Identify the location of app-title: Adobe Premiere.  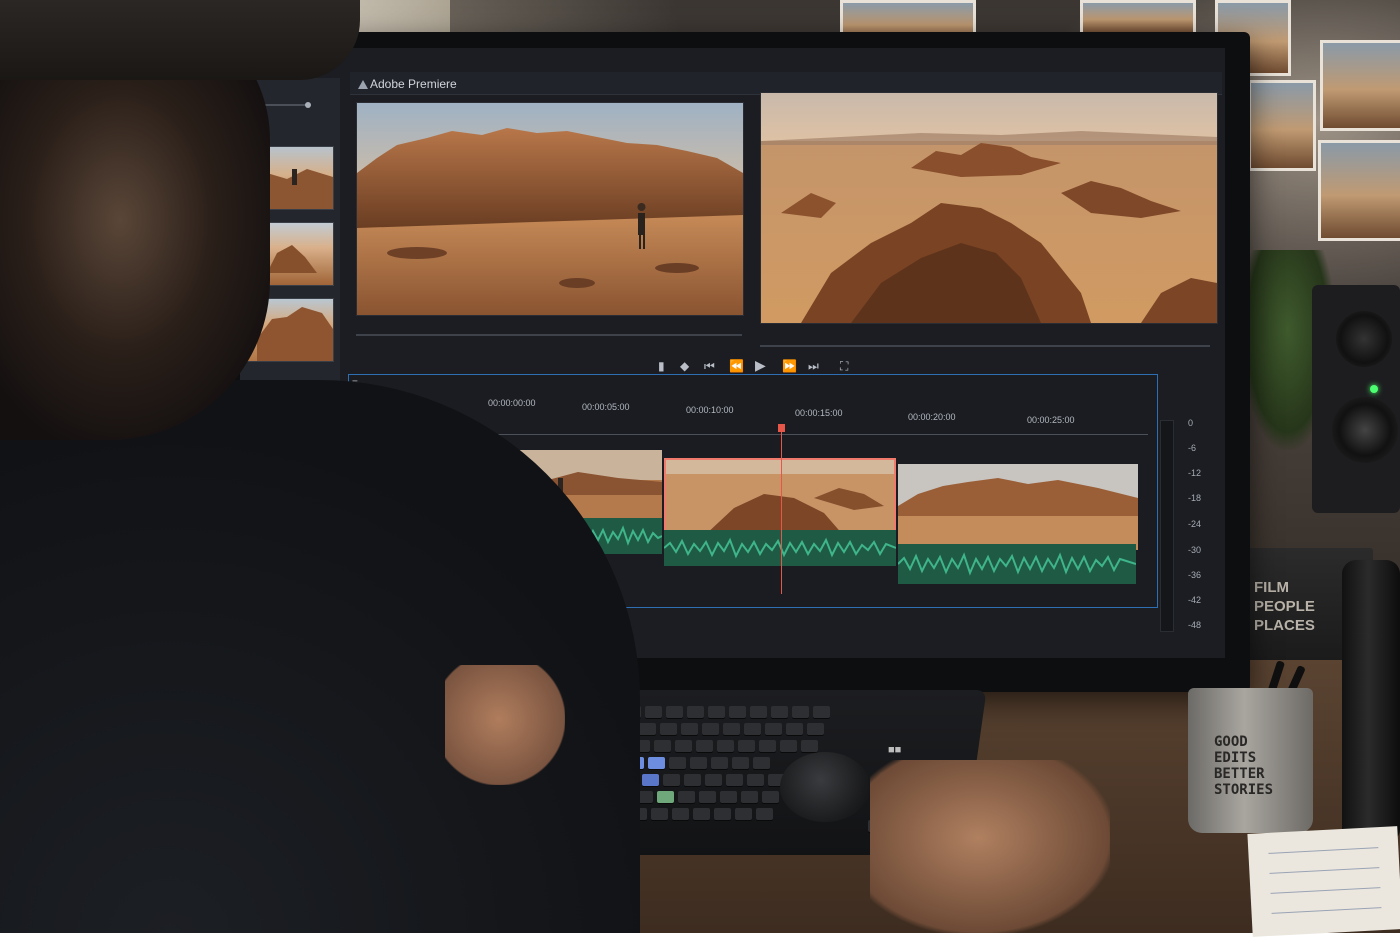
(413, 84).